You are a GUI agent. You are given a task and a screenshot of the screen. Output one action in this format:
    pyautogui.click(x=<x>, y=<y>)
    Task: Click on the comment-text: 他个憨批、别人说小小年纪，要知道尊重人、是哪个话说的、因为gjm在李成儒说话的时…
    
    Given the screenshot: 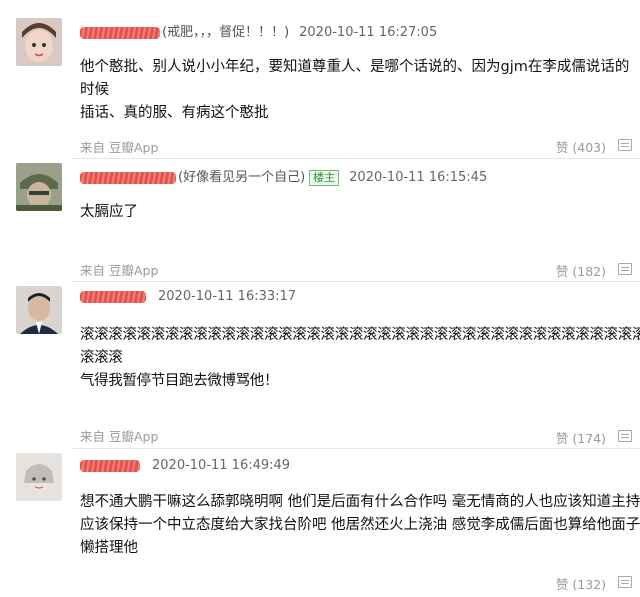 What is the action you would take?
    pyautogui.click(x=355, y=90)
    